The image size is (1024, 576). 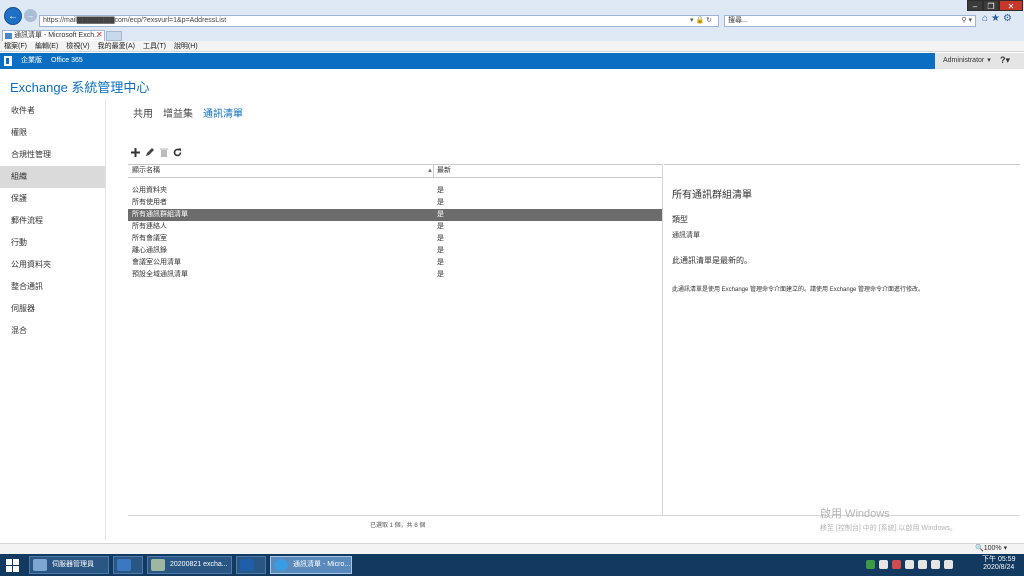 What do you see at coordinates (124, 565) in the screenshot?
I see `powershell-icon` at bounding box center [124, 565].